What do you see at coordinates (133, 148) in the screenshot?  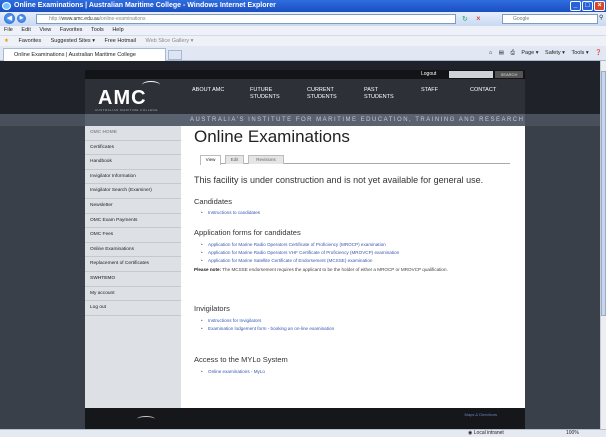 I see `sidebar-item-certificates: Certificates` at bounding box center [133, 148].